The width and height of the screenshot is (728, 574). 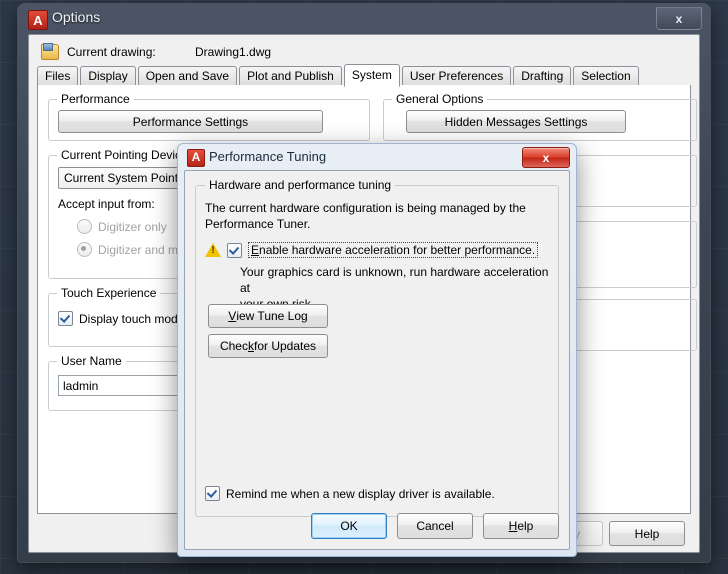 I want to click on cancel-button: Cancel, so click(x=435, y=526).